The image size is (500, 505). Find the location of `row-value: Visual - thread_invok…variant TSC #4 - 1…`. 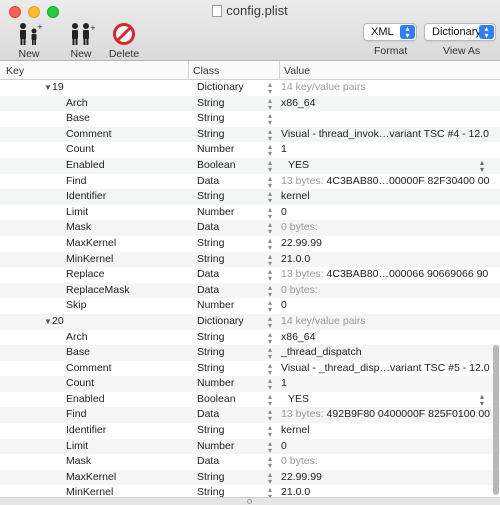

row-value: Visual - thread_invok…variant TSC #4 - 1… is located at coordinates (385, 135).